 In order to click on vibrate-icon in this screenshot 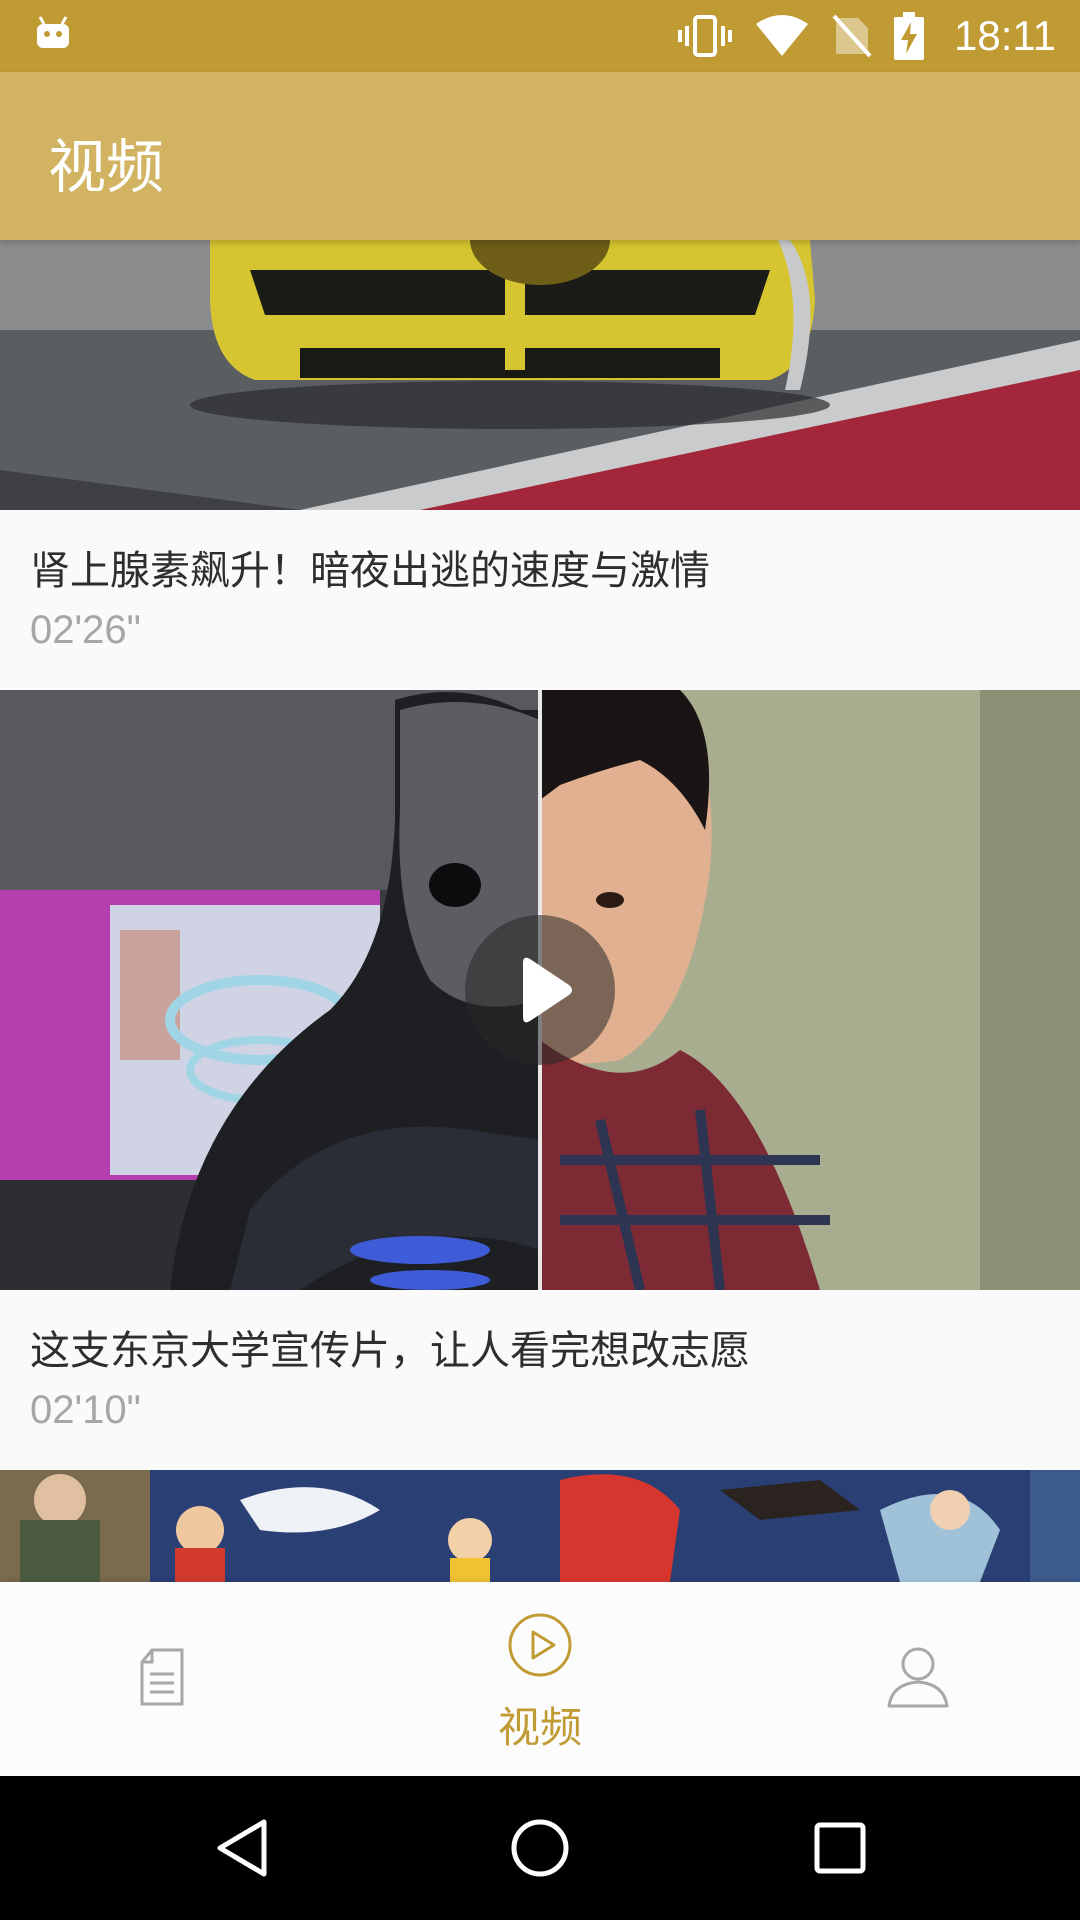, I will do `click(705, 36)`.